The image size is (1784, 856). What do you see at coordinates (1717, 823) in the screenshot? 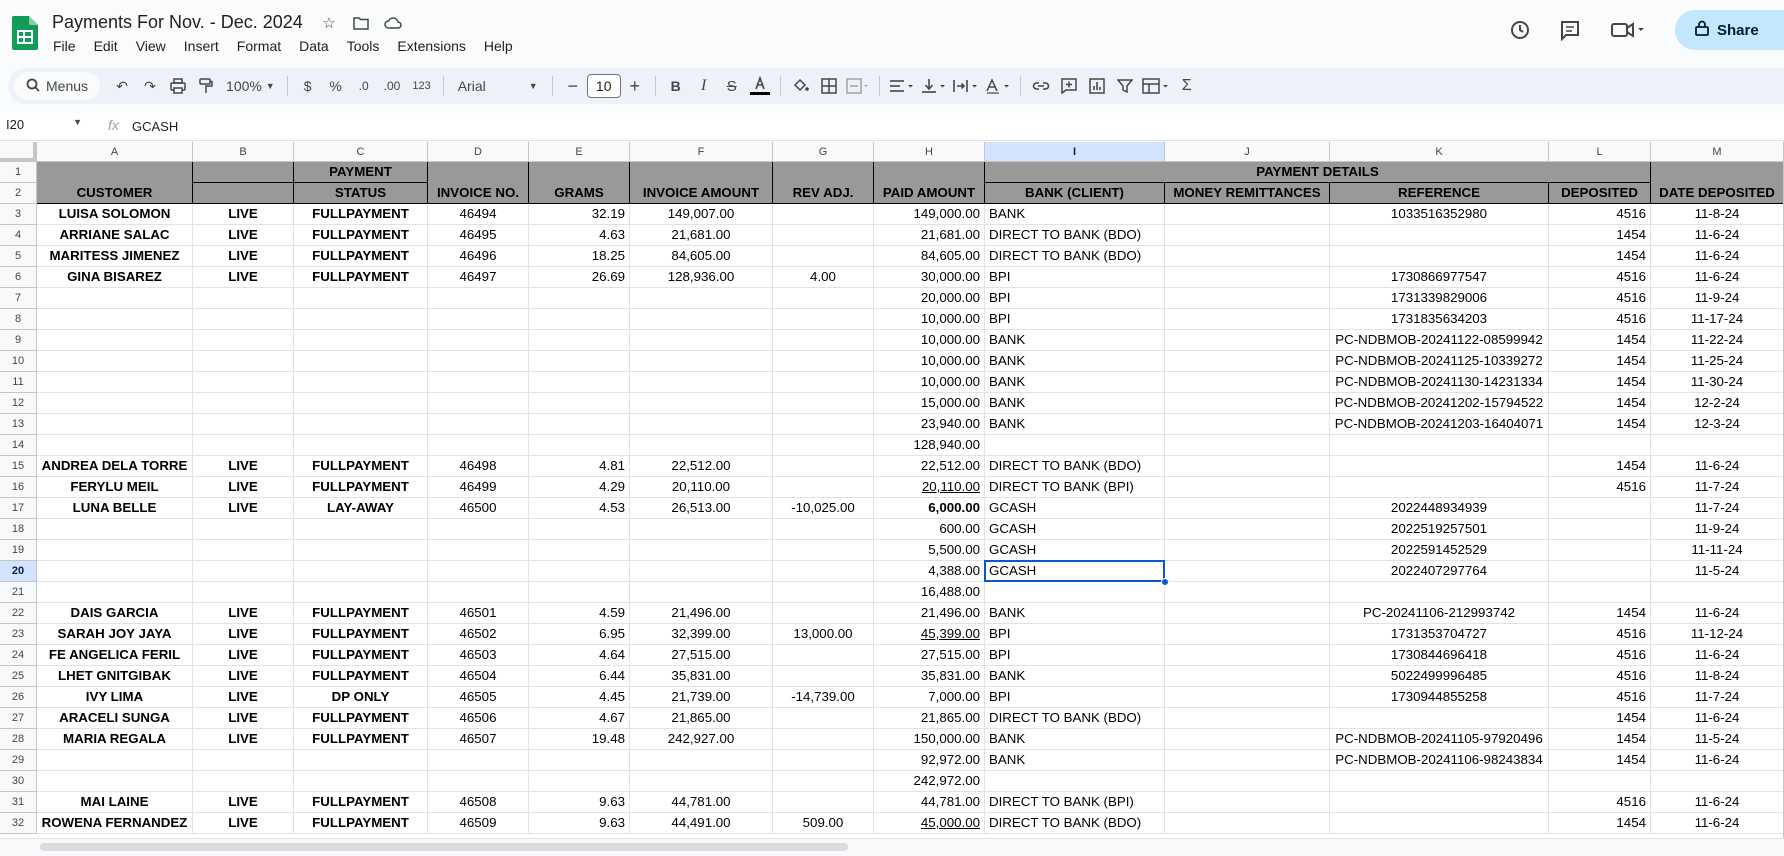
I see `cell-m32: 11-6-24` at bounding box center [1717, 823].